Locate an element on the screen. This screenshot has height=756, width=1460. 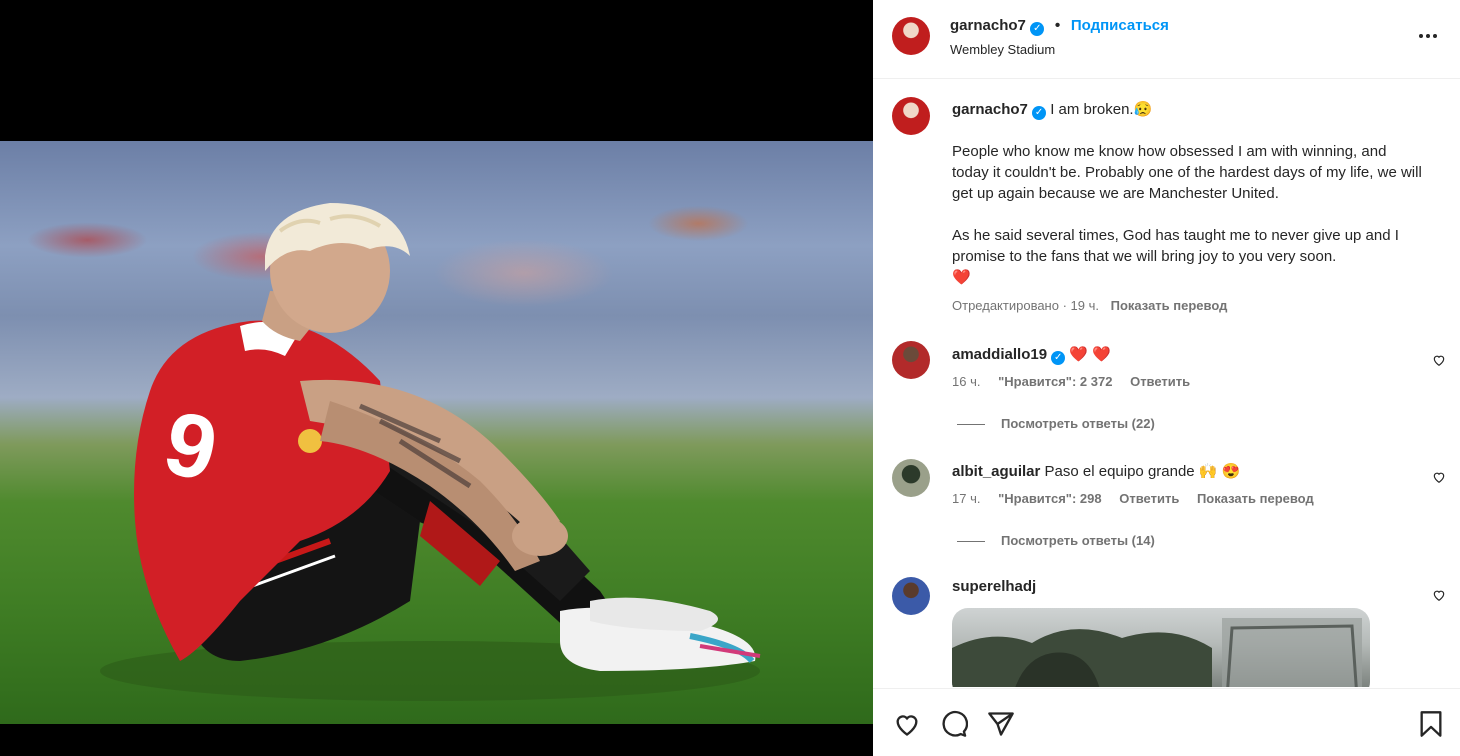
comment-body: albit_aguilar Paso el equipo grande 🙌 😍 is located at coordinates (1096, 471).